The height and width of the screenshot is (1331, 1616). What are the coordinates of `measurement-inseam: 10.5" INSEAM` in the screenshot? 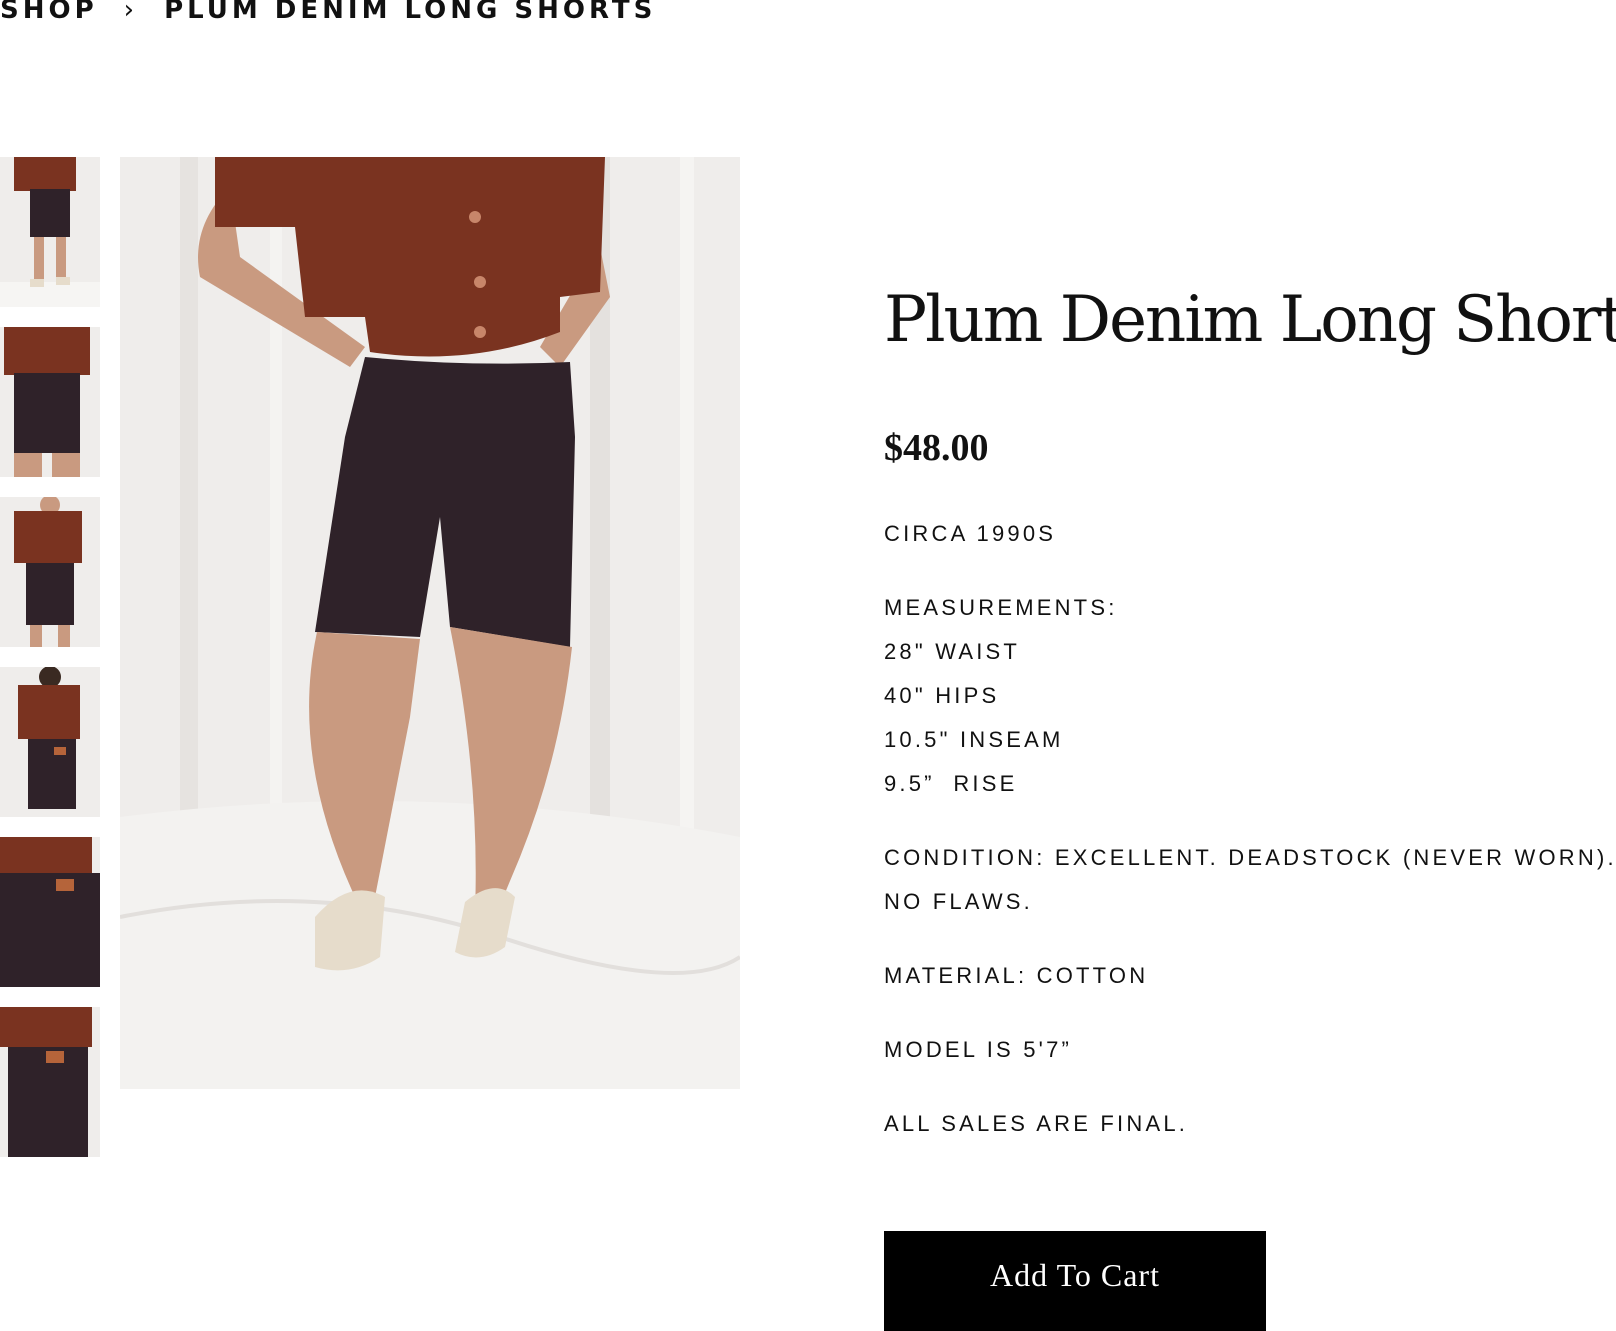 It's located at (974, 739).